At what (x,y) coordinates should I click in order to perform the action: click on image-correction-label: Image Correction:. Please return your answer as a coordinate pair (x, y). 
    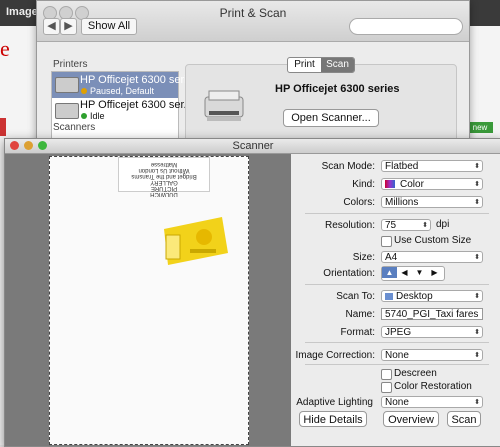
    Looking at the image, I should click on (335, 355).